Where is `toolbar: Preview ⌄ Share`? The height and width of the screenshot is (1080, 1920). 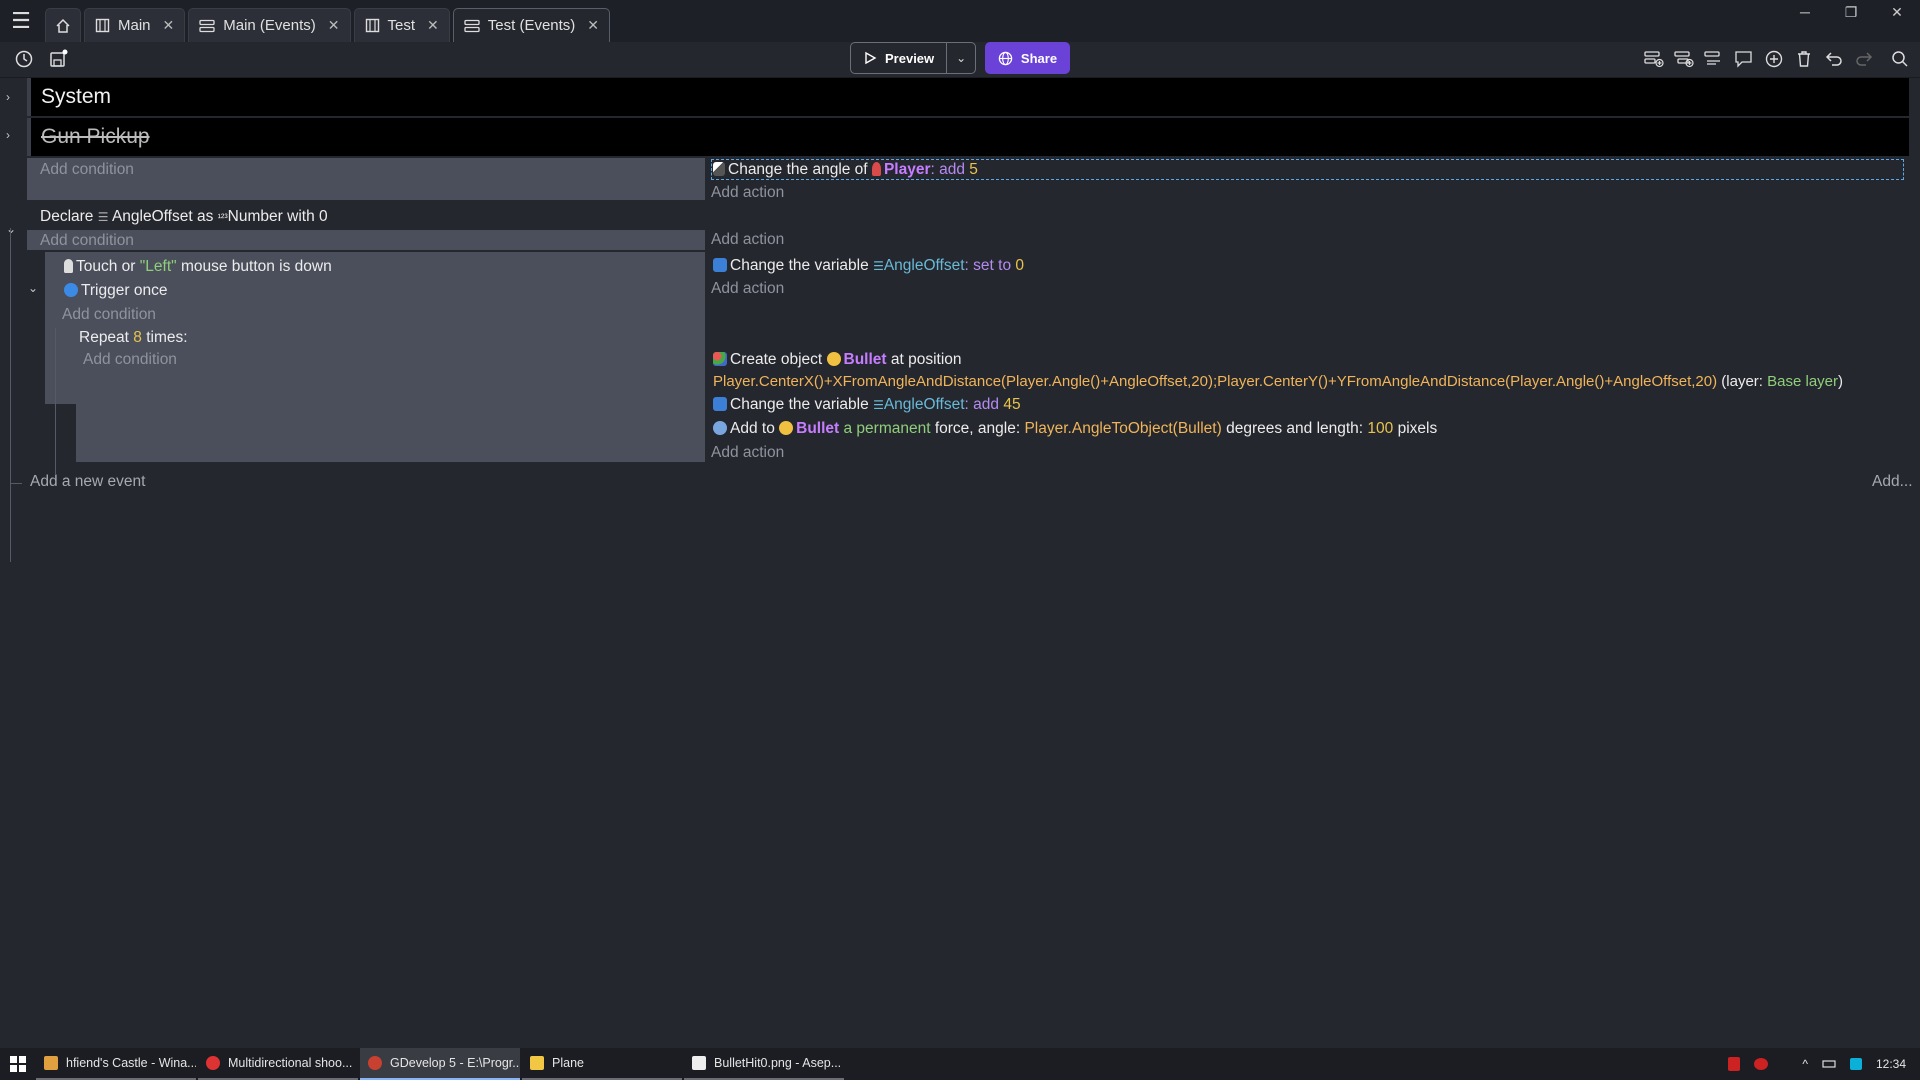 toolbar: Preview ⌄ Share is located at coordinates (960, 60).